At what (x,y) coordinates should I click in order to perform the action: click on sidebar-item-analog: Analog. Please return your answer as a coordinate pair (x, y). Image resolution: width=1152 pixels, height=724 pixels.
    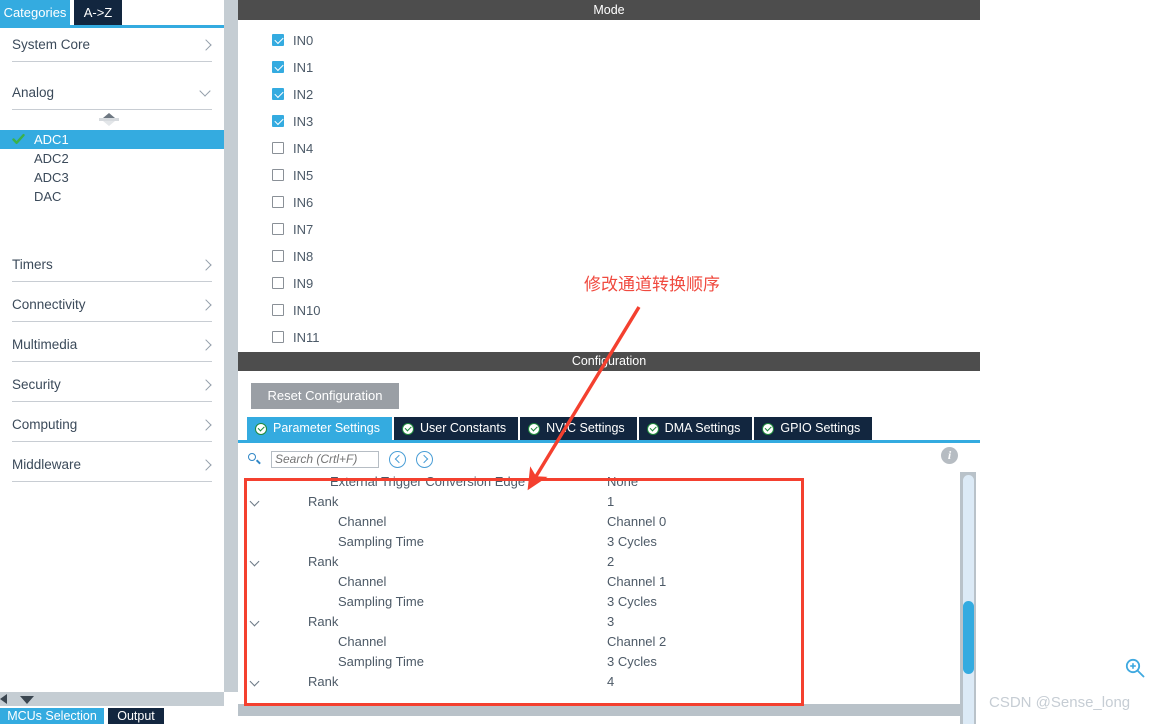
    Looking at the image, I should click on (112, 93).